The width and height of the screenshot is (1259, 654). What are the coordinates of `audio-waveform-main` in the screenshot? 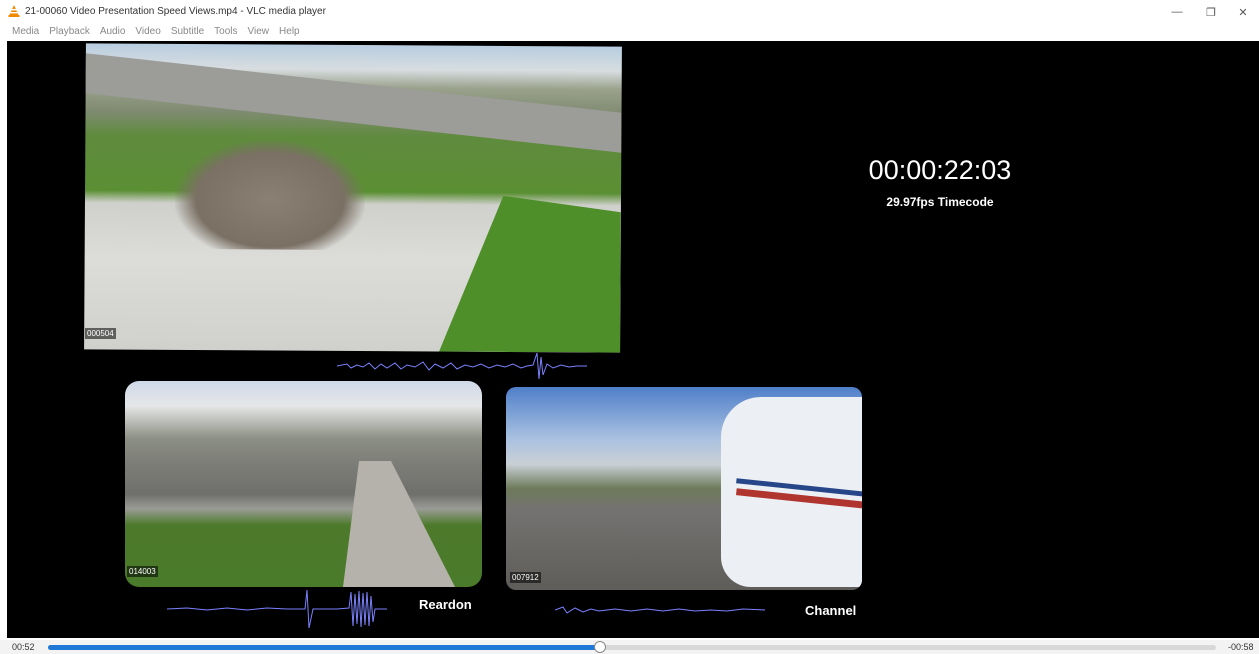 It's located at (462, 366).